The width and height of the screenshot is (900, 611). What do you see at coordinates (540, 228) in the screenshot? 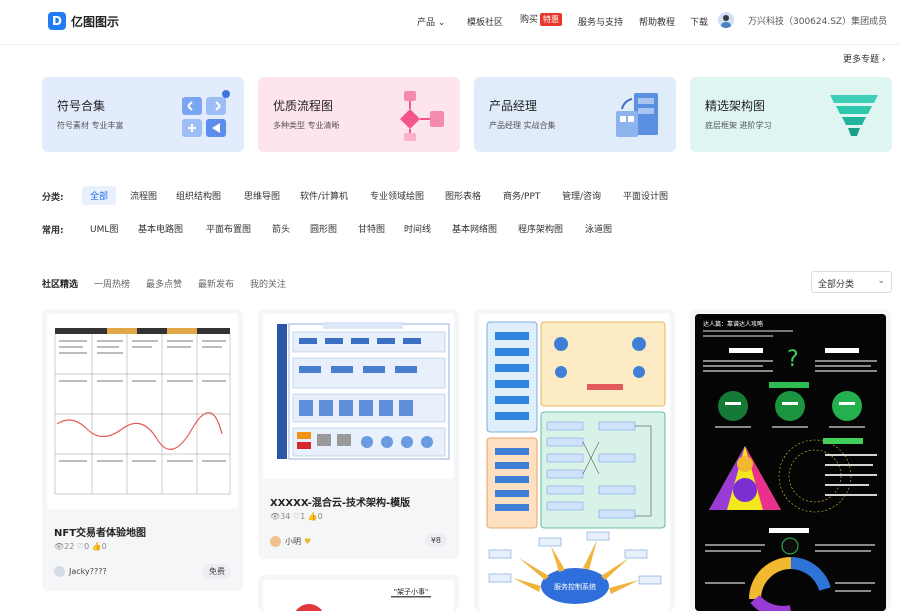
I see `common-chip: 程序架构图` at bounding box center [540, 228].